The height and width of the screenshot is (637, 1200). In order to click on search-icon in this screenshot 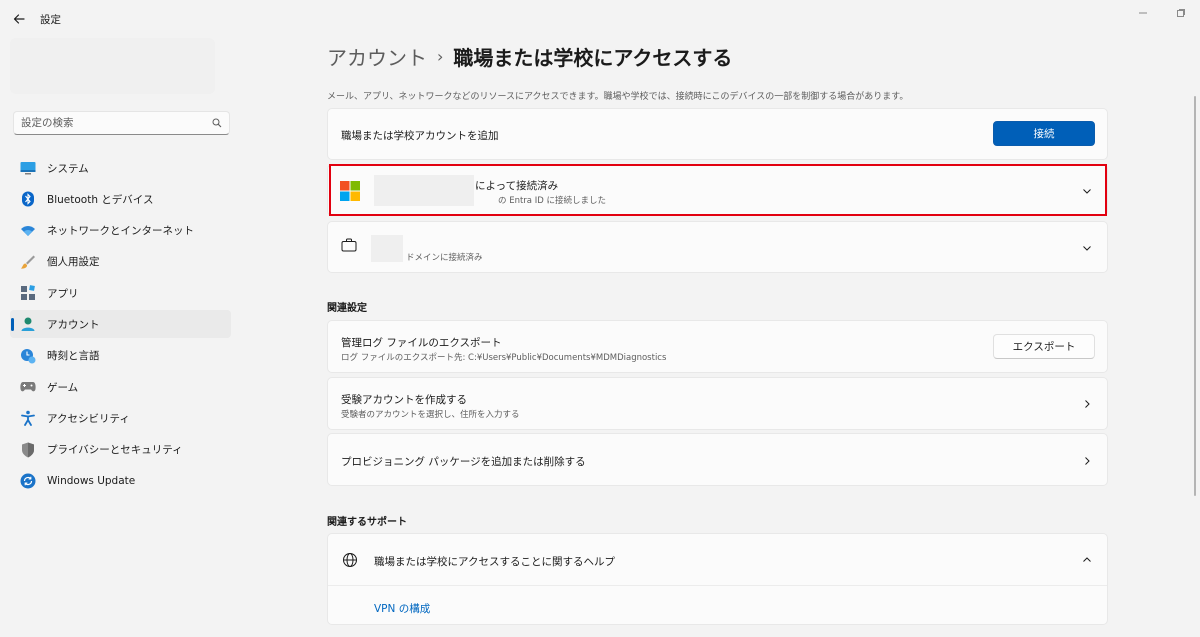, I will do `click(217, 123)`.